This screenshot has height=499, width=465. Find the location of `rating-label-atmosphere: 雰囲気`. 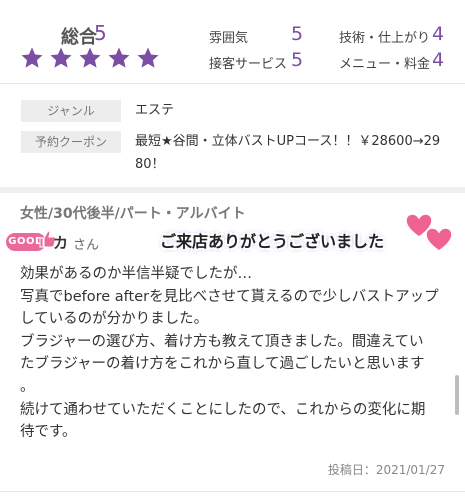

rating-label-atmosphere: 雰囲気 is located at coordinates (229, 38).